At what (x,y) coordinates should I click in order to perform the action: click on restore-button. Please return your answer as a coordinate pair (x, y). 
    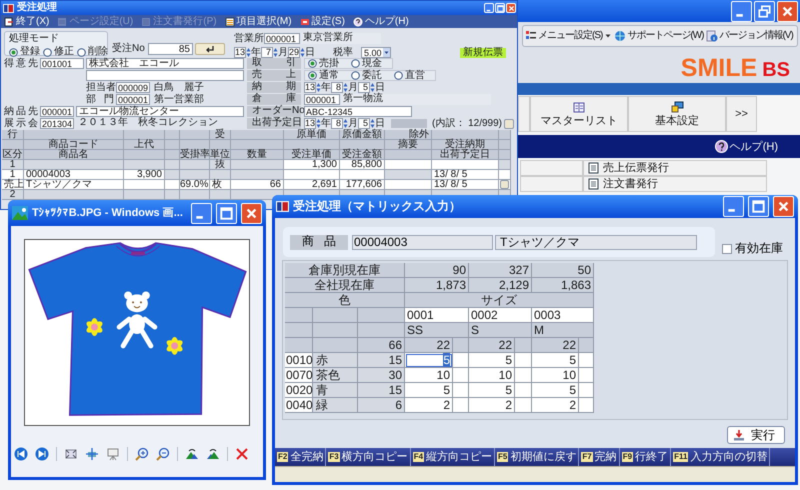
    Looking at the image, I should click on (764, 11).